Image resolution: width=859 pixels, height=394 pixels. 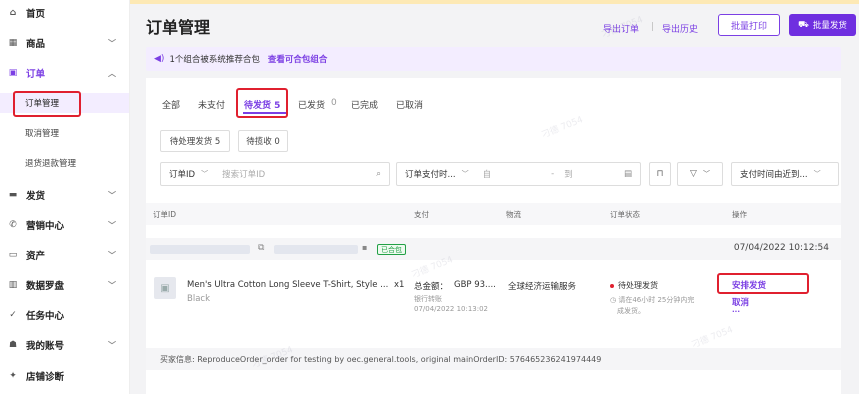 What do you see at coordinates (421, 214) in the screenshot?
I see `col-payment: 支付` at bounding box center [421, 214].